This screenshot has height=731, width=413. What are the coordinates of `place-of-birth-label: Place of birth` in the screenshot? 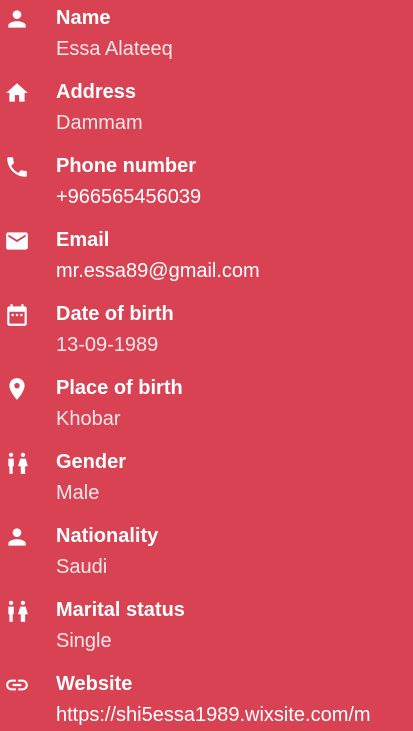 It's located at (119, 388).